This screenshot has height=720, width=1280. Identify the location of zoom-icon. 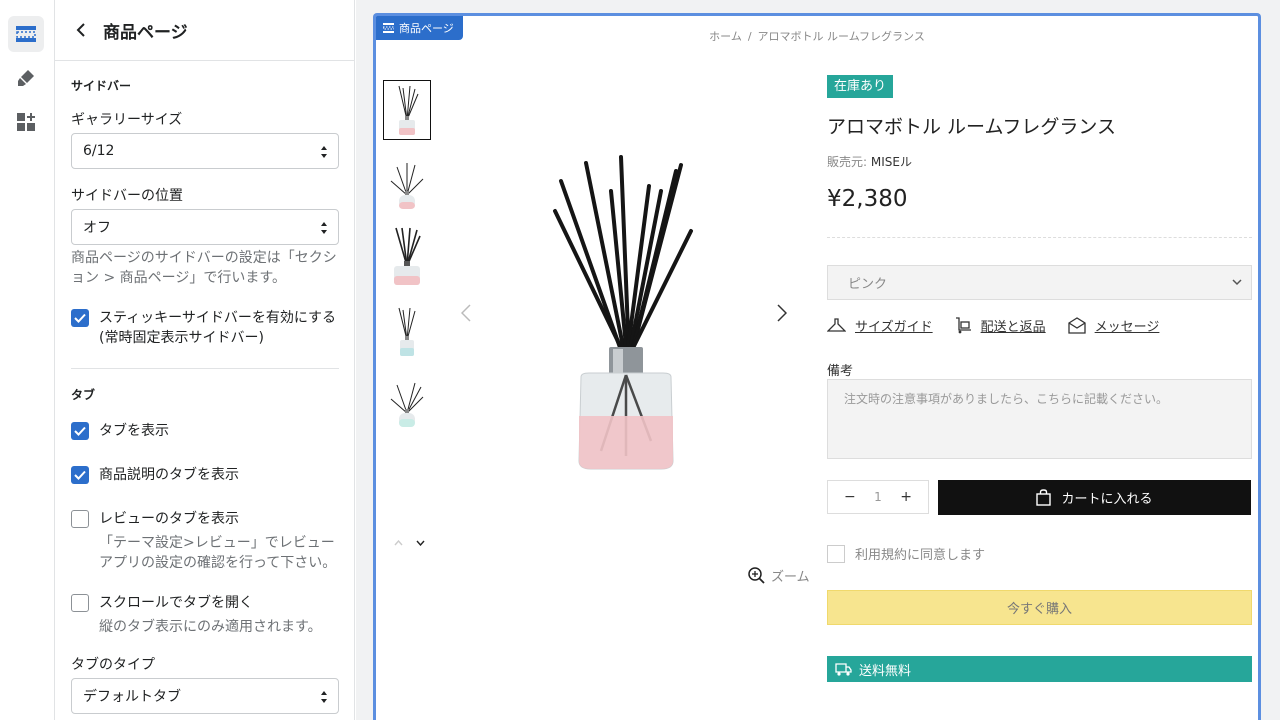
(756, 575).